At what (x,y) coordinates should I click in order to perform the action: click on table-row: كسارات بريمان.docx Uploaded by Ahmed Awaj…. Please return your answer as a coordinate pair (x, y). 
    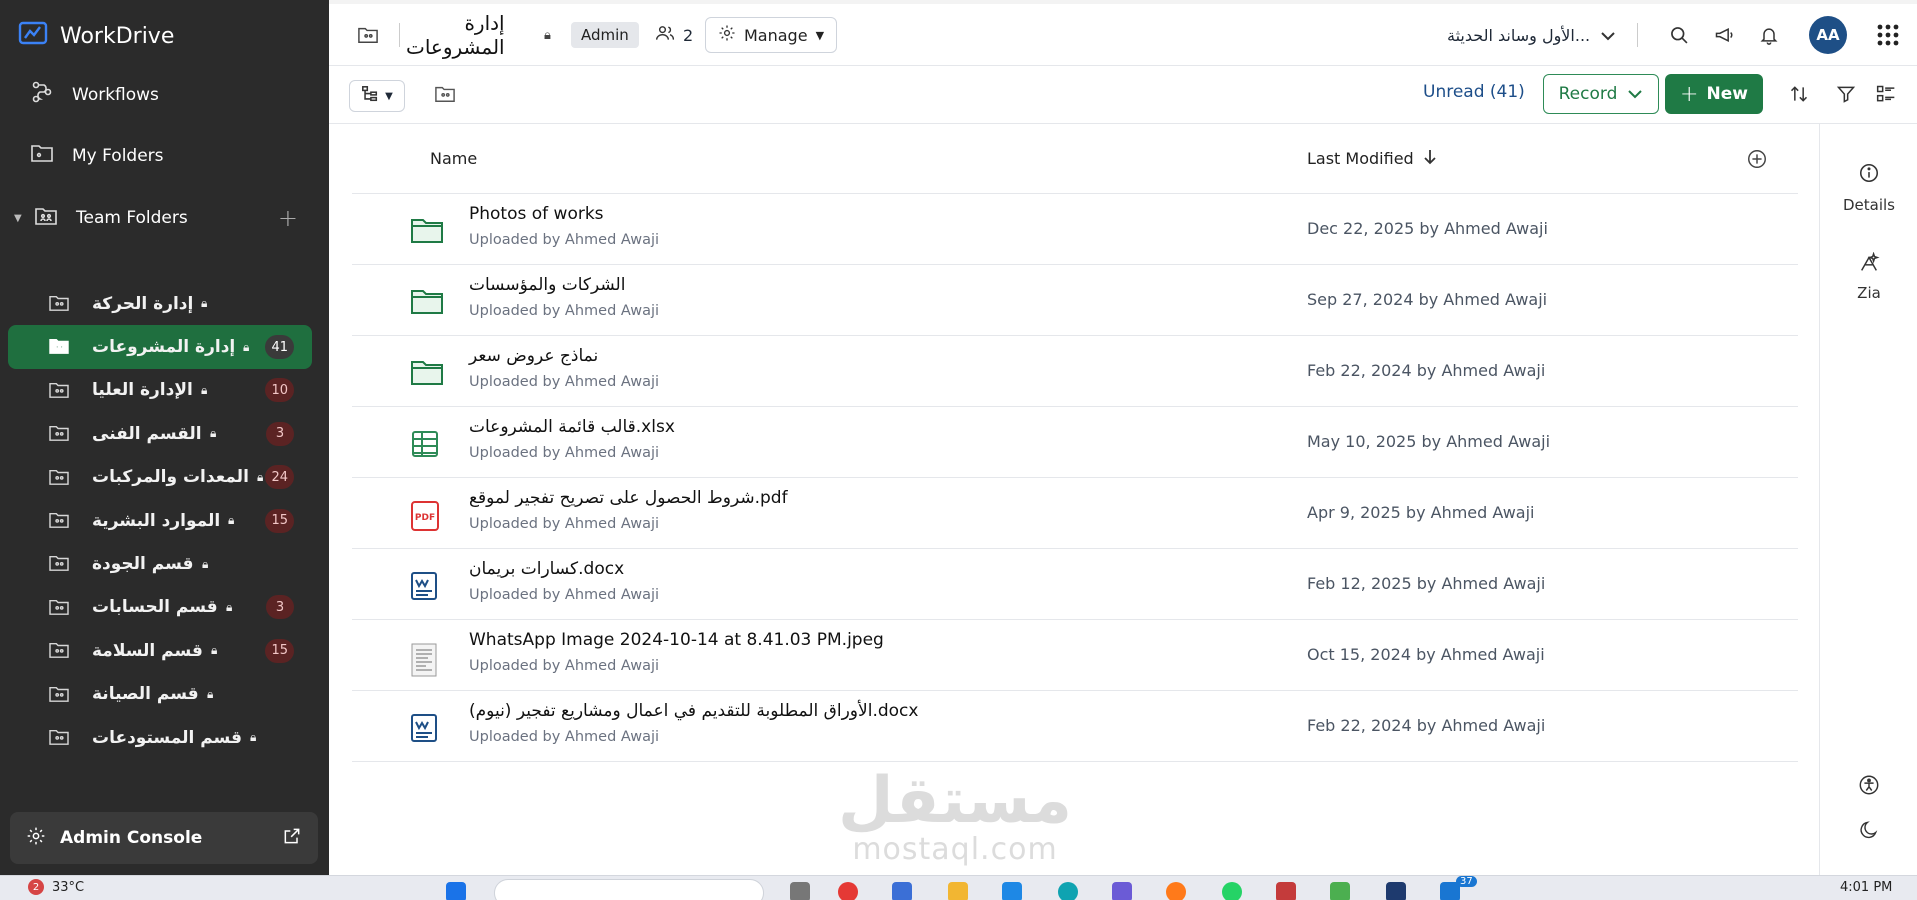
    Looking at the image, I should click on (1075, 584).